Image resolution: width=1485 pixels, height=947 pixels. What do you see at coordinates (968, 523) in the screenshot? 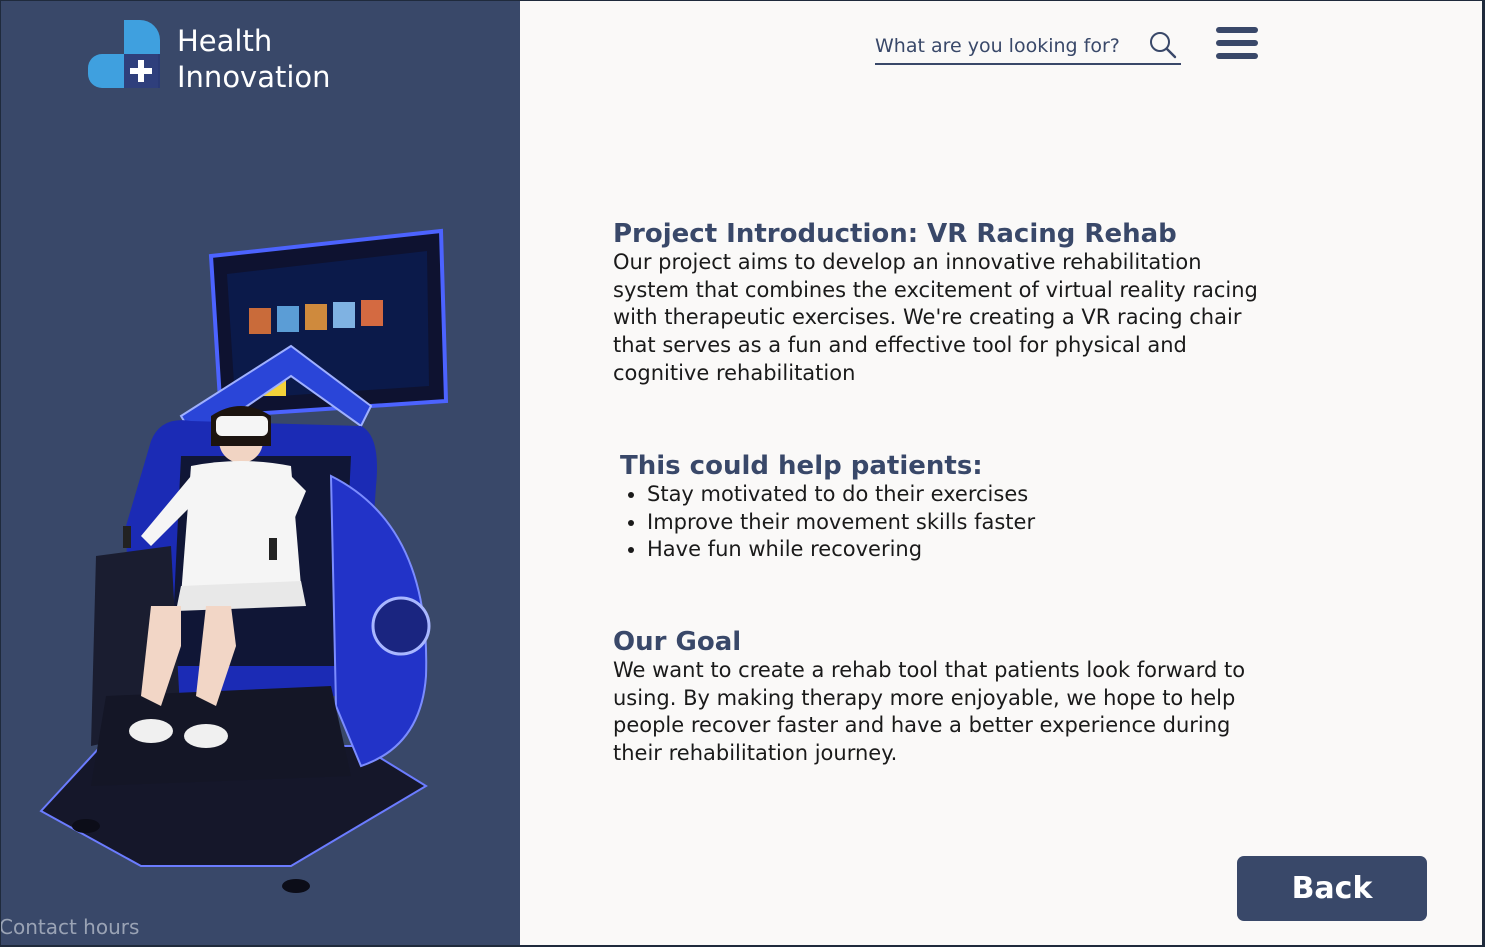
I see `benefit-list-item: Improve their movement skills faster` at bounding box center [968, 523].